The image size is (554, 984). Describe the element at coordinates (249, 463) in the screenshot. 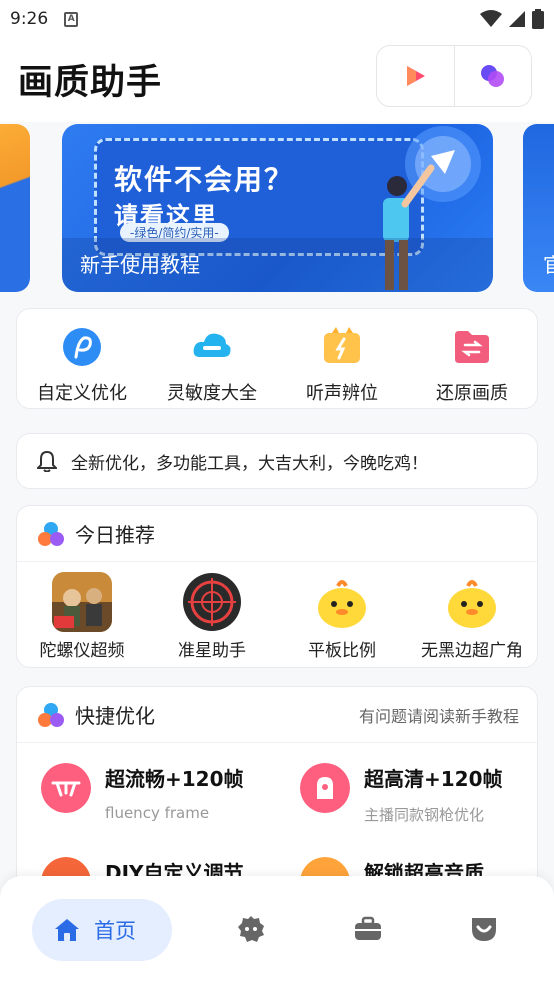

I see `notice-text: 全新优化，多功能工具，大吉大利，今晚吃鸡！` at that location.